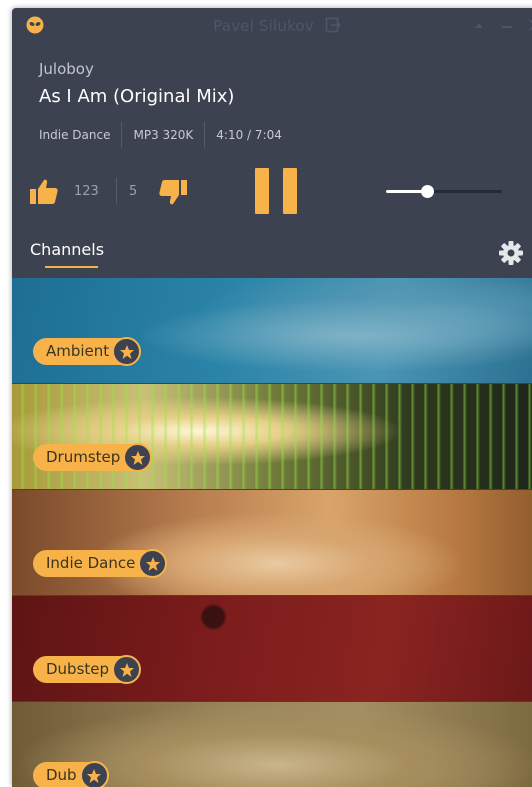  I want to click on track-genre: Indie Dance, so click(75, 135).